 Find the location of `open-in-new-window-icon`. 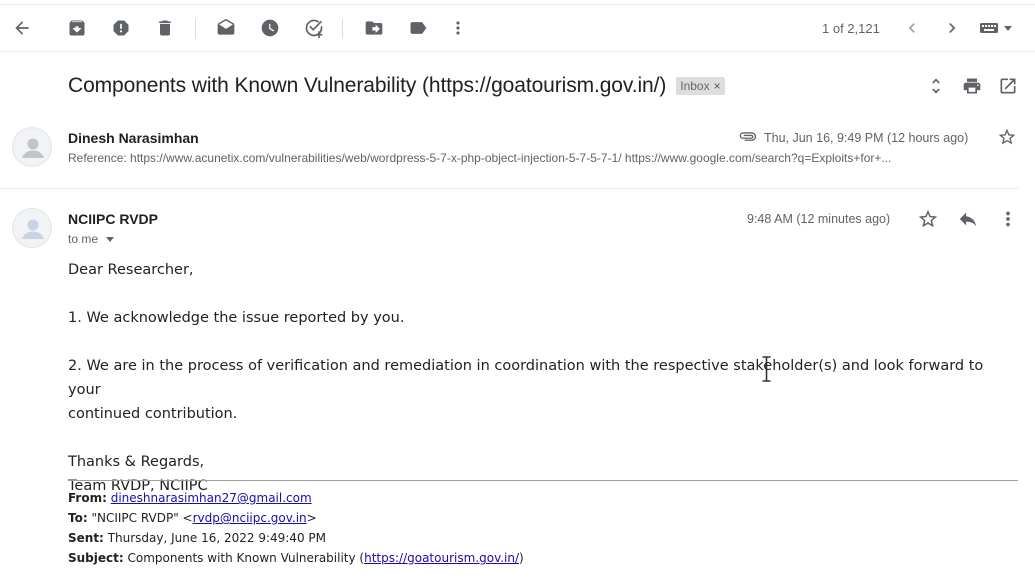

open-in-new-window-icon is located at coordinates (1008, 86).